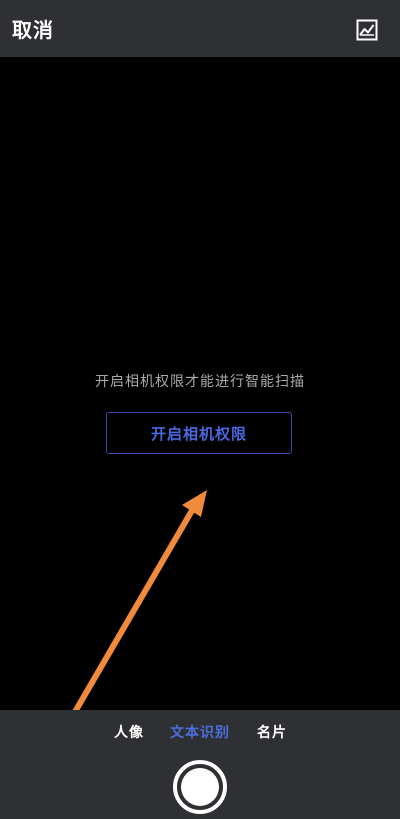 This screenshot has width=400, height=819. Describe the element at coordinates (272, 732) in the screenshot. I see `mode-business-card: 名片` at that location.